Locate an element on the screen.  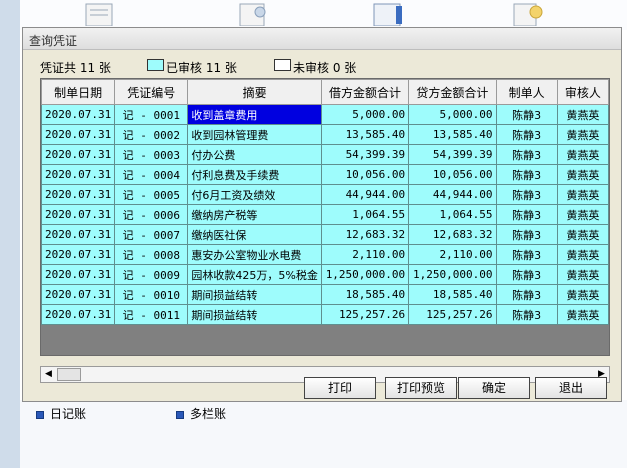
dialog-title-bar: 查询凭证 is located at coordinates (322, 39).